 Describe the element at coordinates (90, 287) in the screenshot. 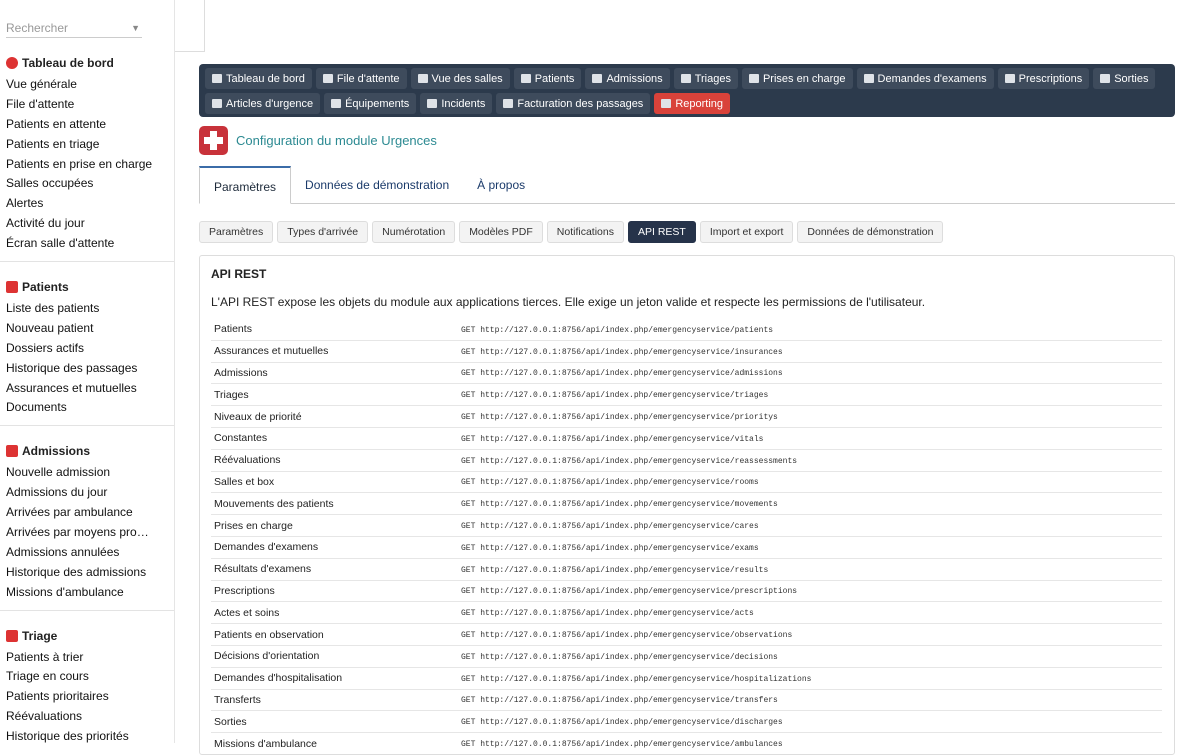

I see `sidebar-section-title: Patients` at that location.